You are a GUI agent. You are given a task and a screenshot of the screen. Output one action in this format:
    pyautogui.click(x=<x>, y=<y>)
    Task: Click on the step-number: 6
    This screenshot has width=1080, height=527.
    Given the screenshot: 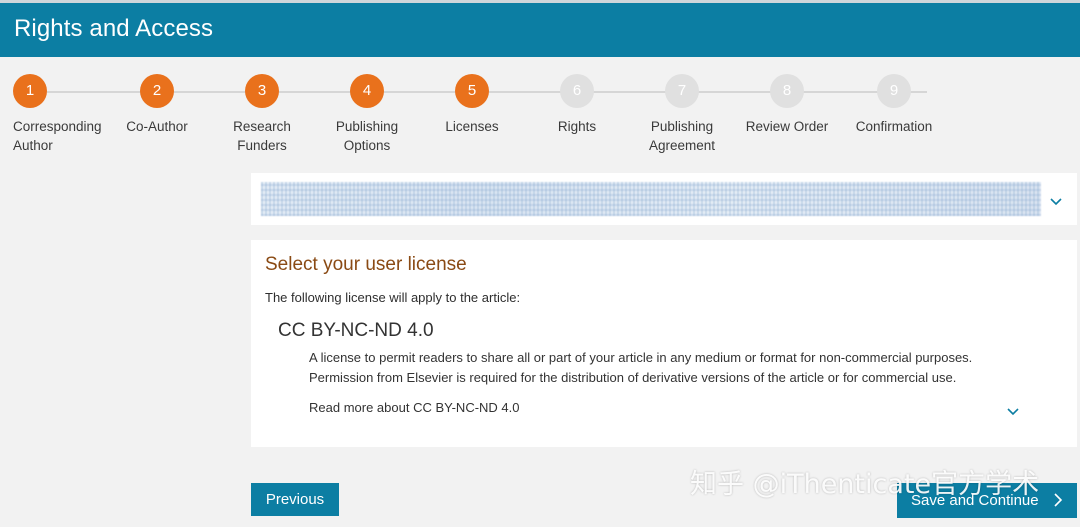 What is the action you would take?
    pyautogui.click(x=577, y=91)
    